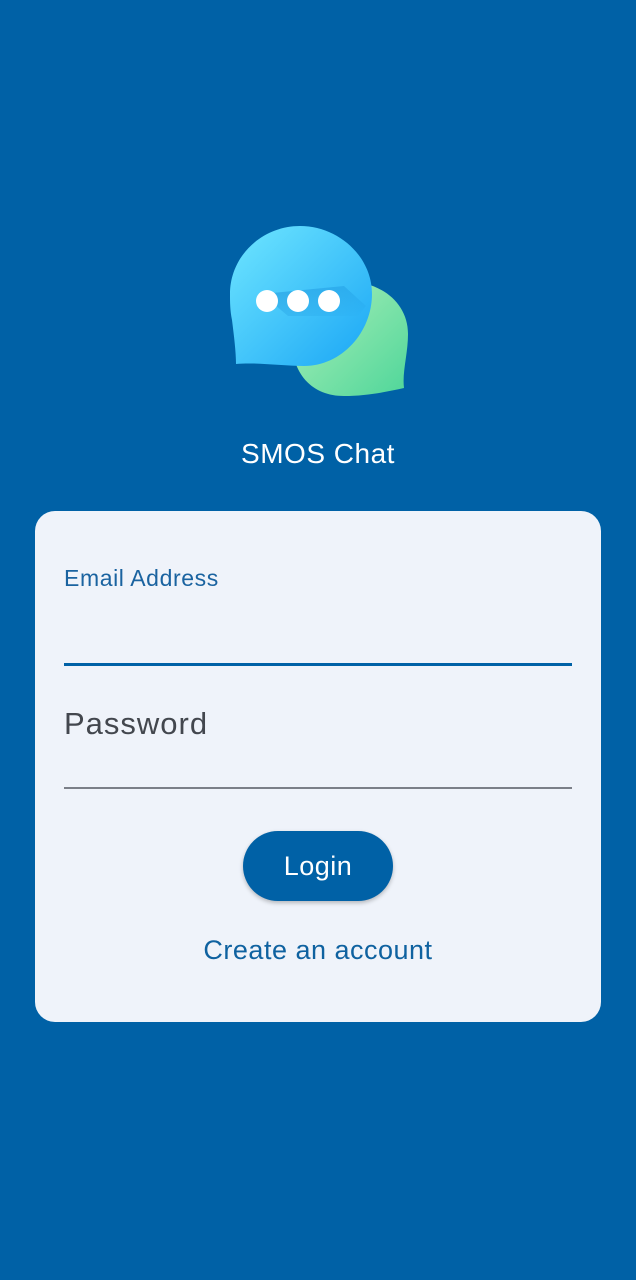  I want to click on login-button: Login, so click(318, 866).